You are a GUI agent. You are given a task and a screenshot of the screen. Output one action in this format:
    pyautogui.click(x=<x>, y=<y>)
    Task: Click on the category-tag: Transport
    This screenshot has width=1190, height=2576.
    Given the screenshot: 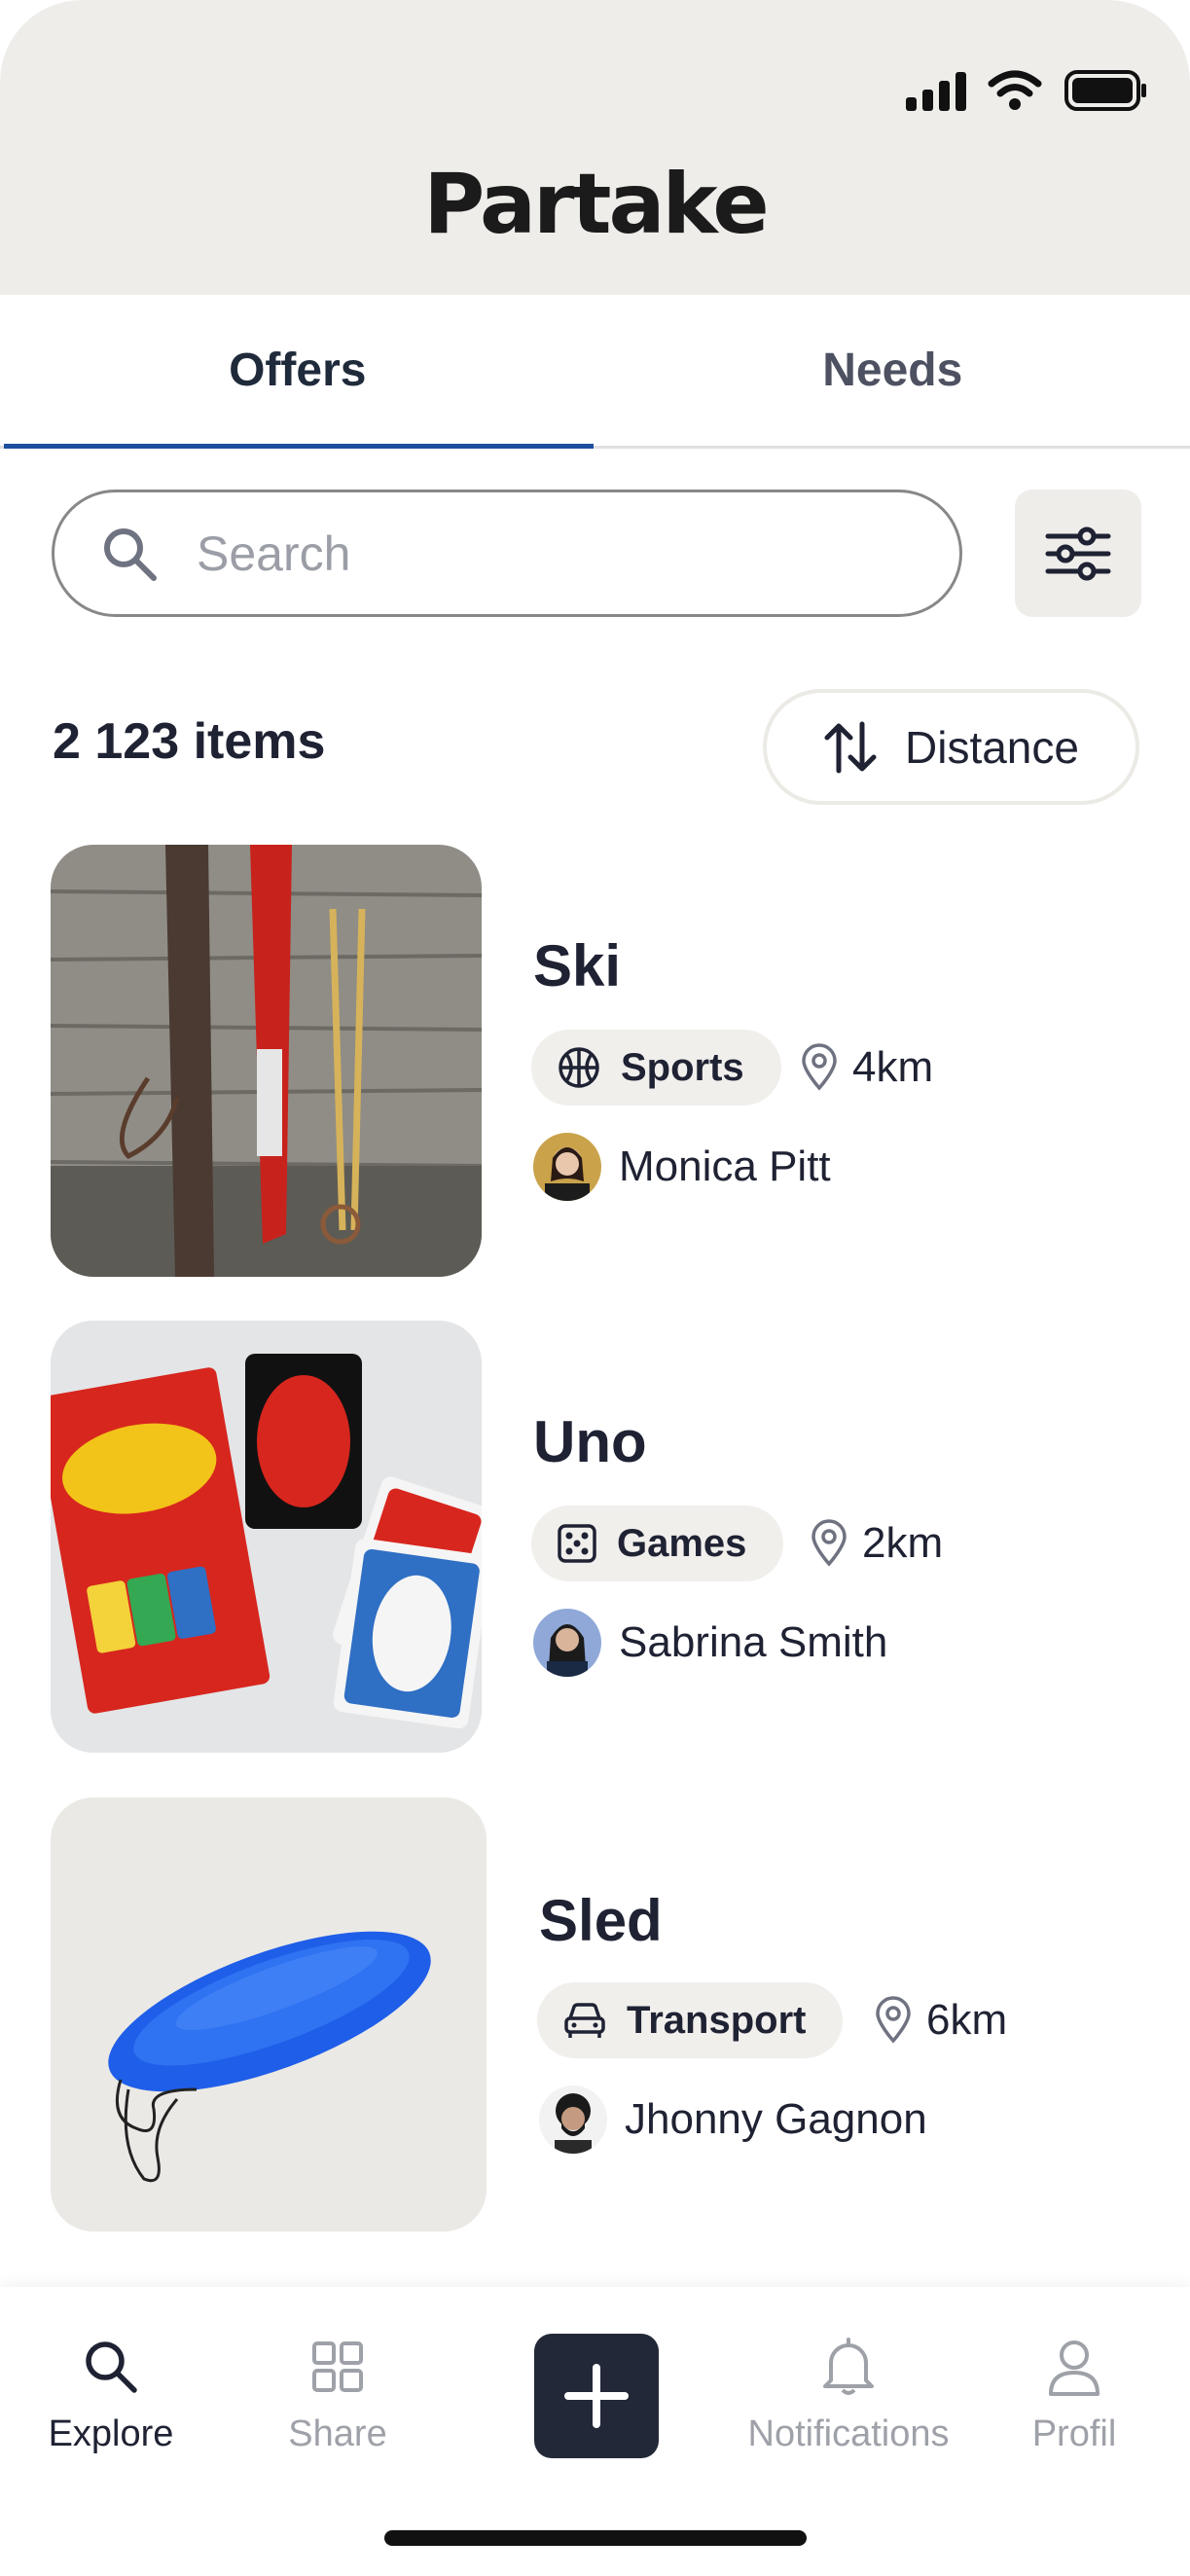 What is the action you would take?
    pyautogui.click(x=690, y=2020)
    